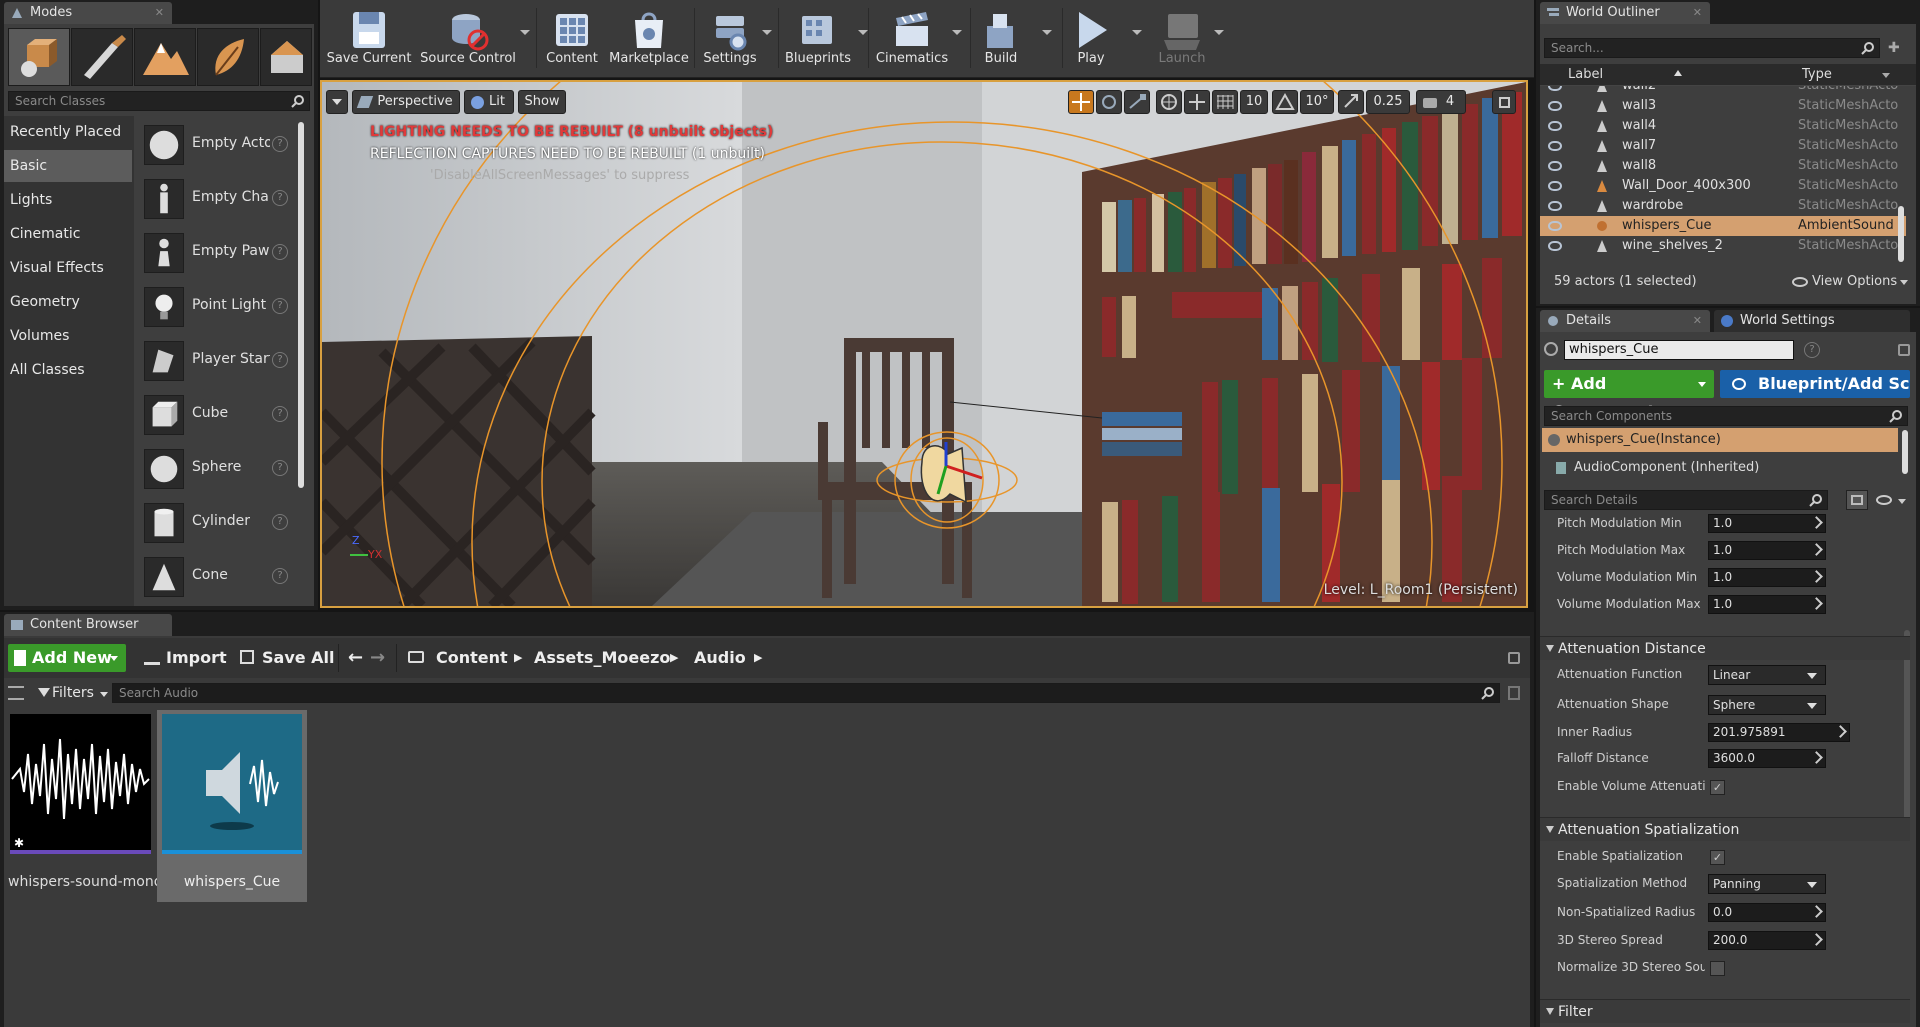  Describe the element at coordinates (68, 234) in the screenshot. I see `category-cinematic: Cinematic` at that location.